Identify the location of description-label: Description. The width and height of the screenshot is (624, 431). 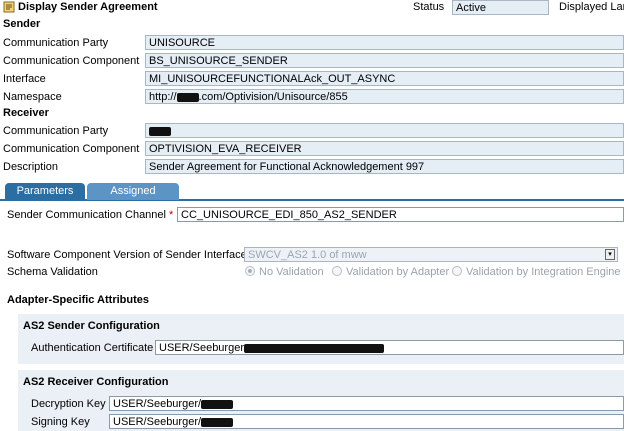
(31, 167).